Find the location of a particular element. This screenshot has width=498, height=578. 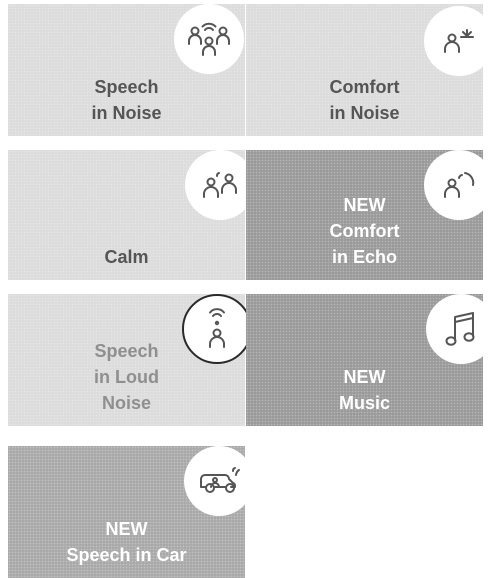

program-label: Speech in Noise is located at coordinates (126, 100).